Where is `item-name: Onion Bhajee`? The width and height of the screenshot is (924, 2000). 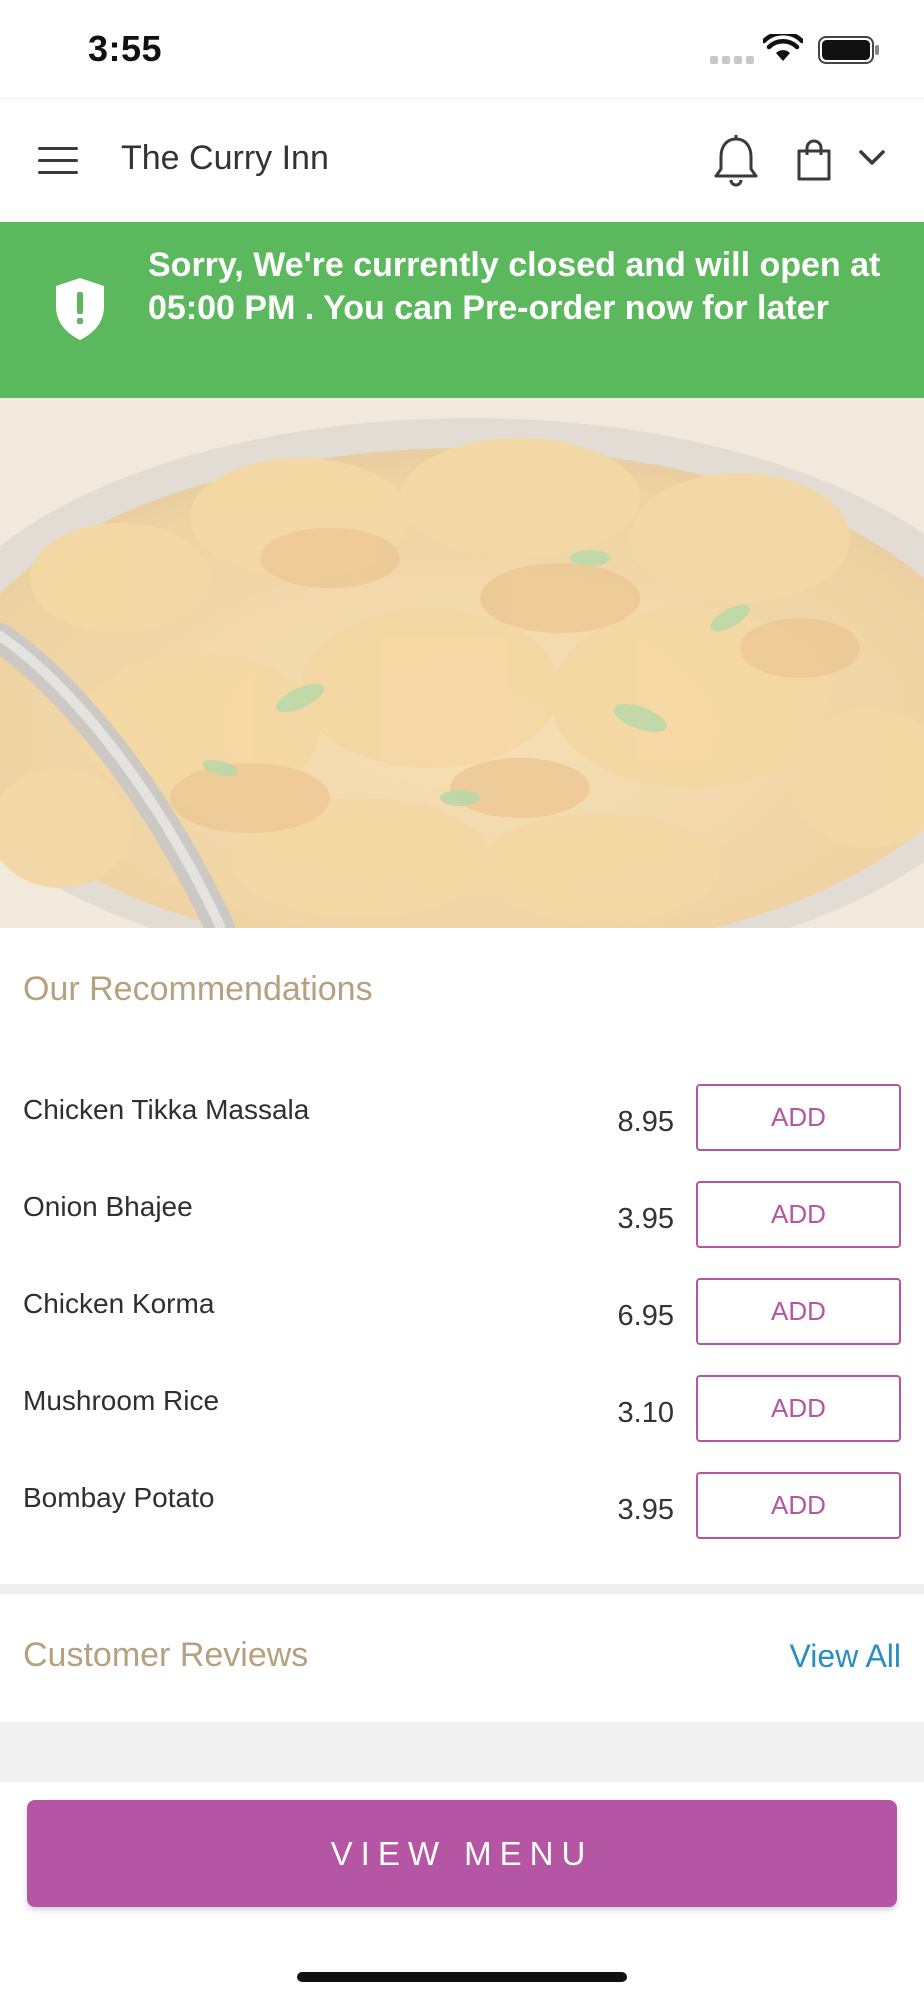 item-name: Onion Bhajee is located at coordinates (108, 1206).